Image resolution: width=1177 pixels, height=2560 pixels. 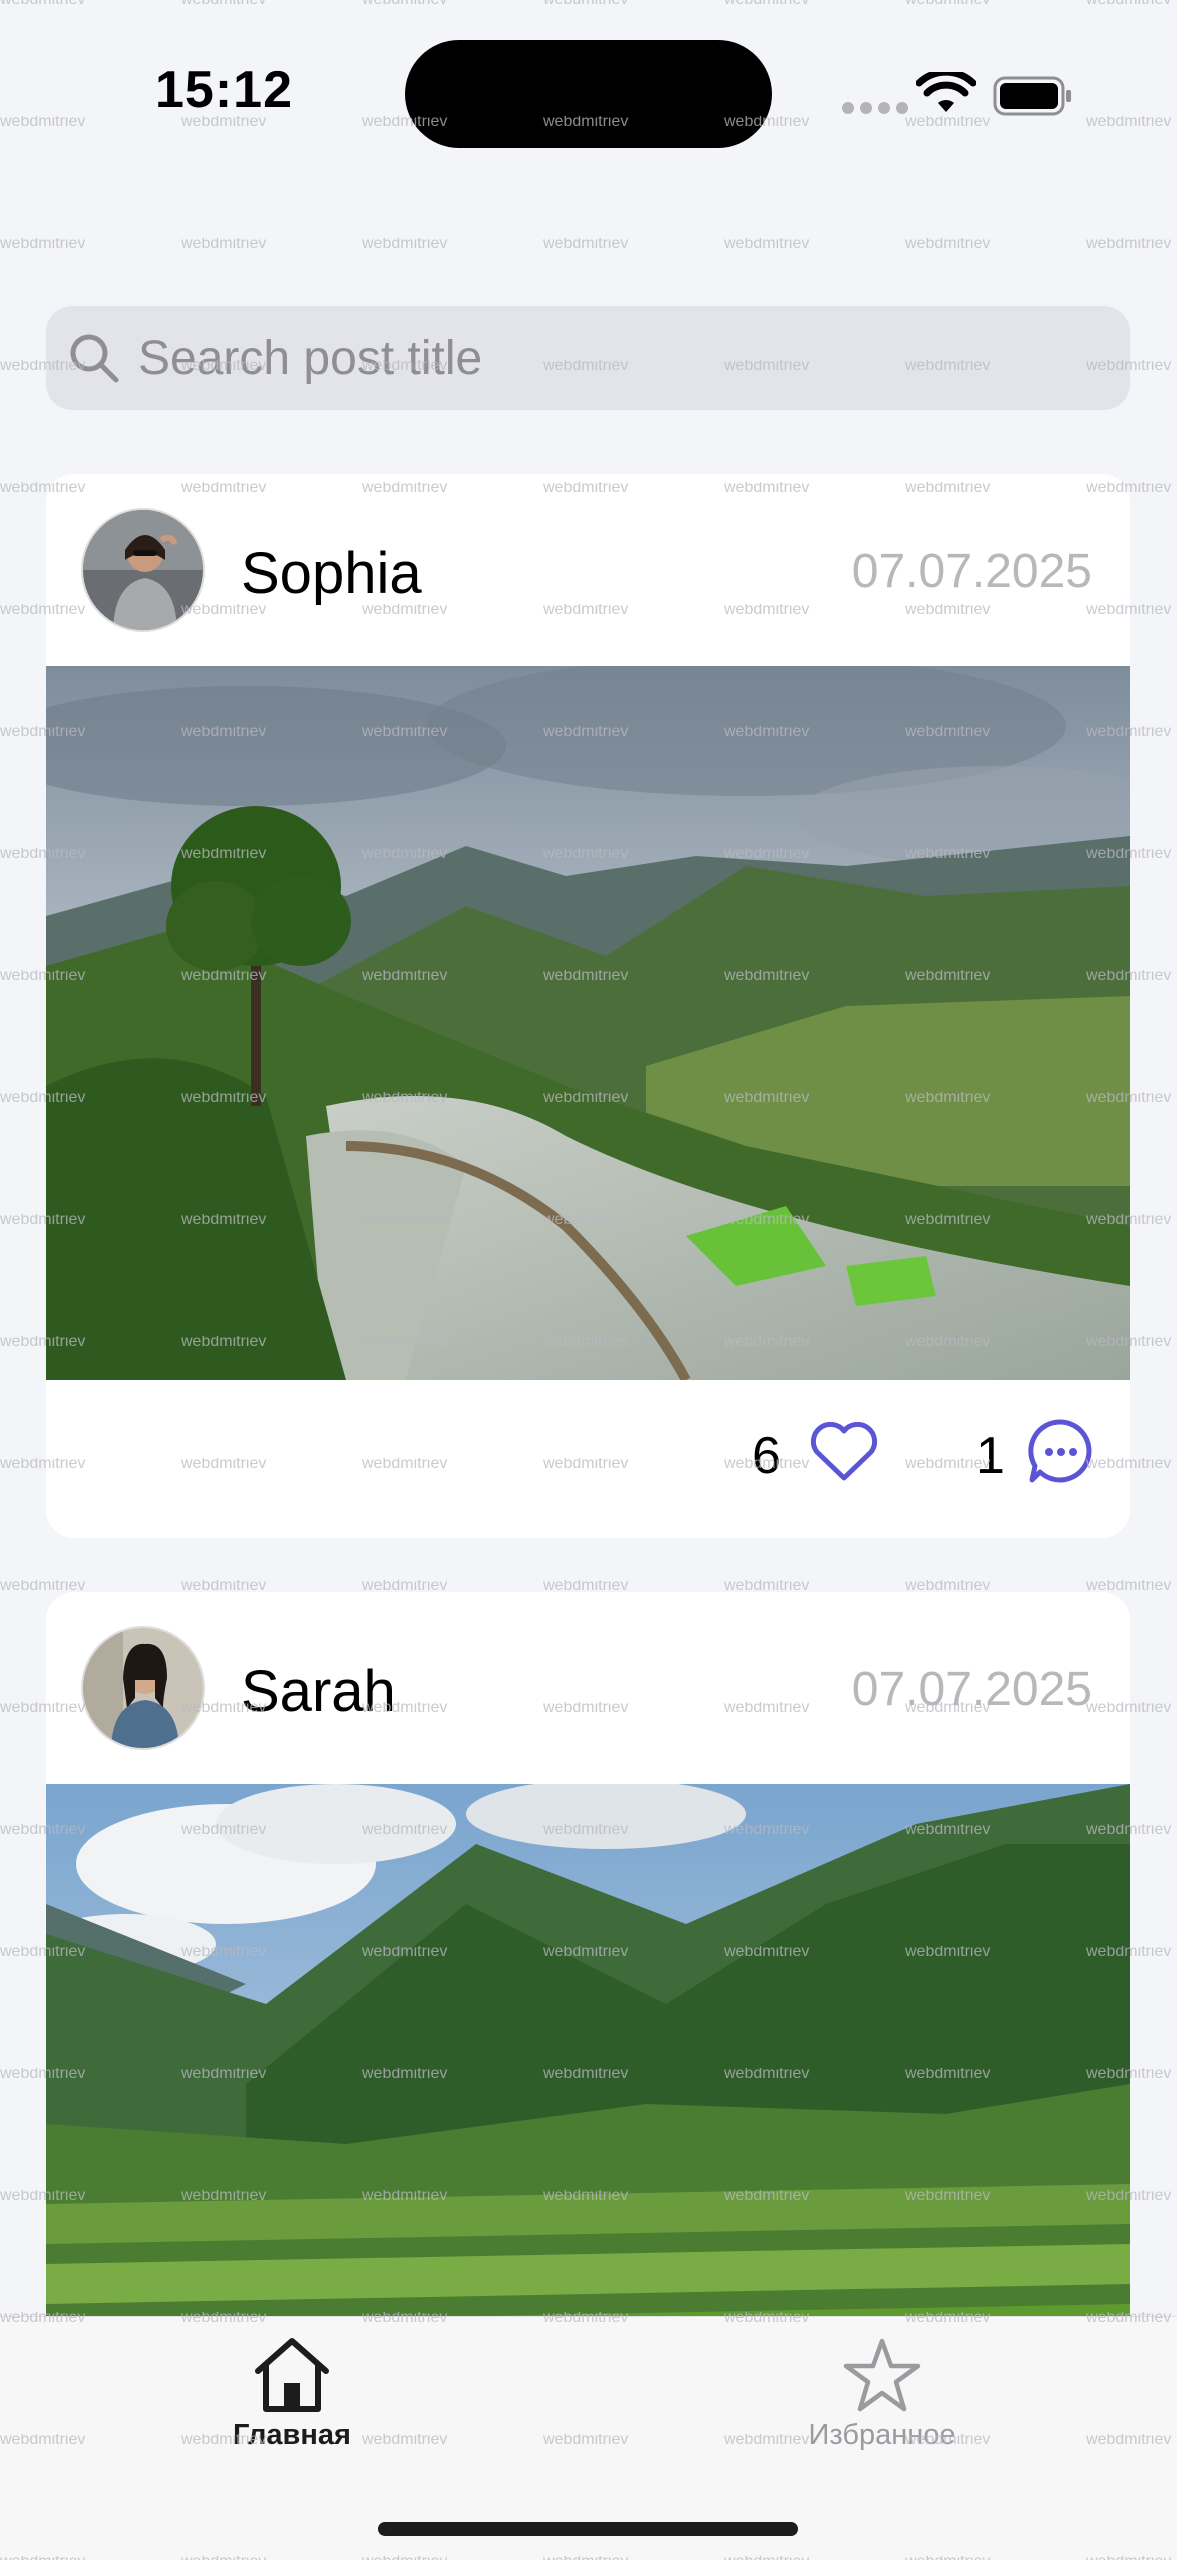 I want to click on tab-favorites-label: Избранное, so click(x=882, y=2435).